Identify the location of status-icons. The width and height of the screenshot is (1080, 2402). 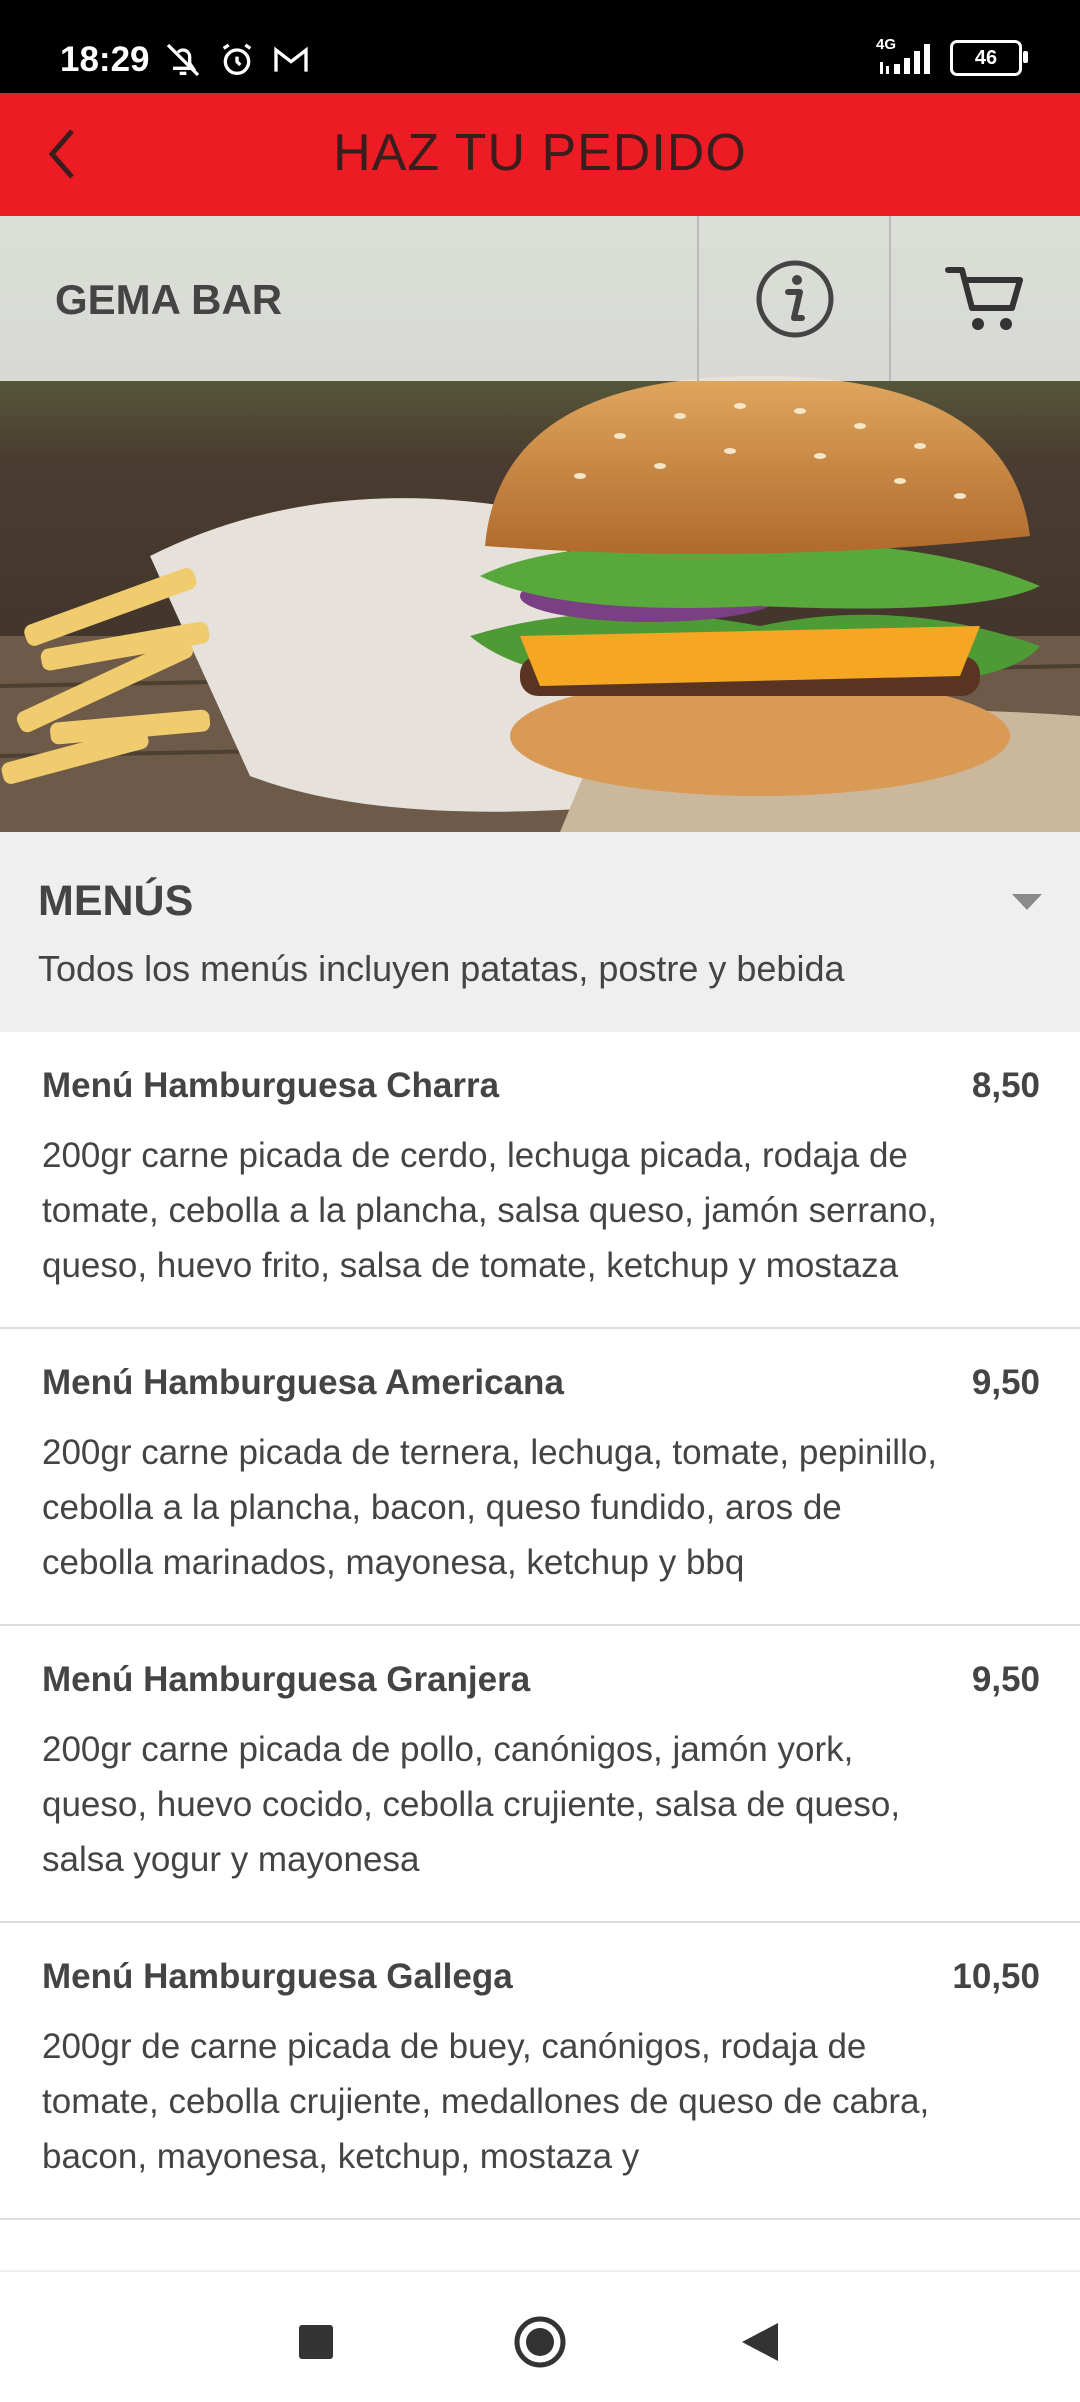
(237, 60).